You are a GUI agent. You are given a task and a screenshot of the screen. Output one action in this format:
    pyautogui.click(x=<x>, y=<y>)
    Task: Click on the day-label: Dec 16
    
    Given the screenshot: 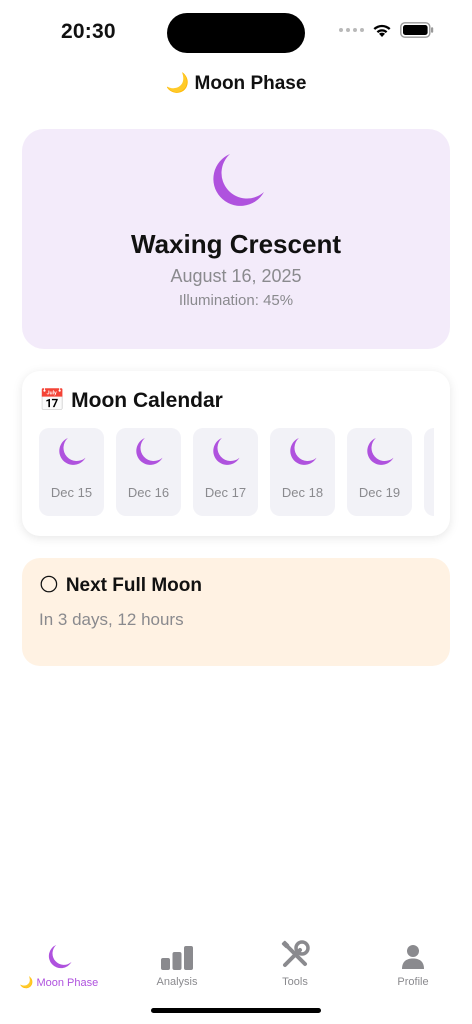 What is the action you would take?
    pyautogui.click(x=148, y=492)
    